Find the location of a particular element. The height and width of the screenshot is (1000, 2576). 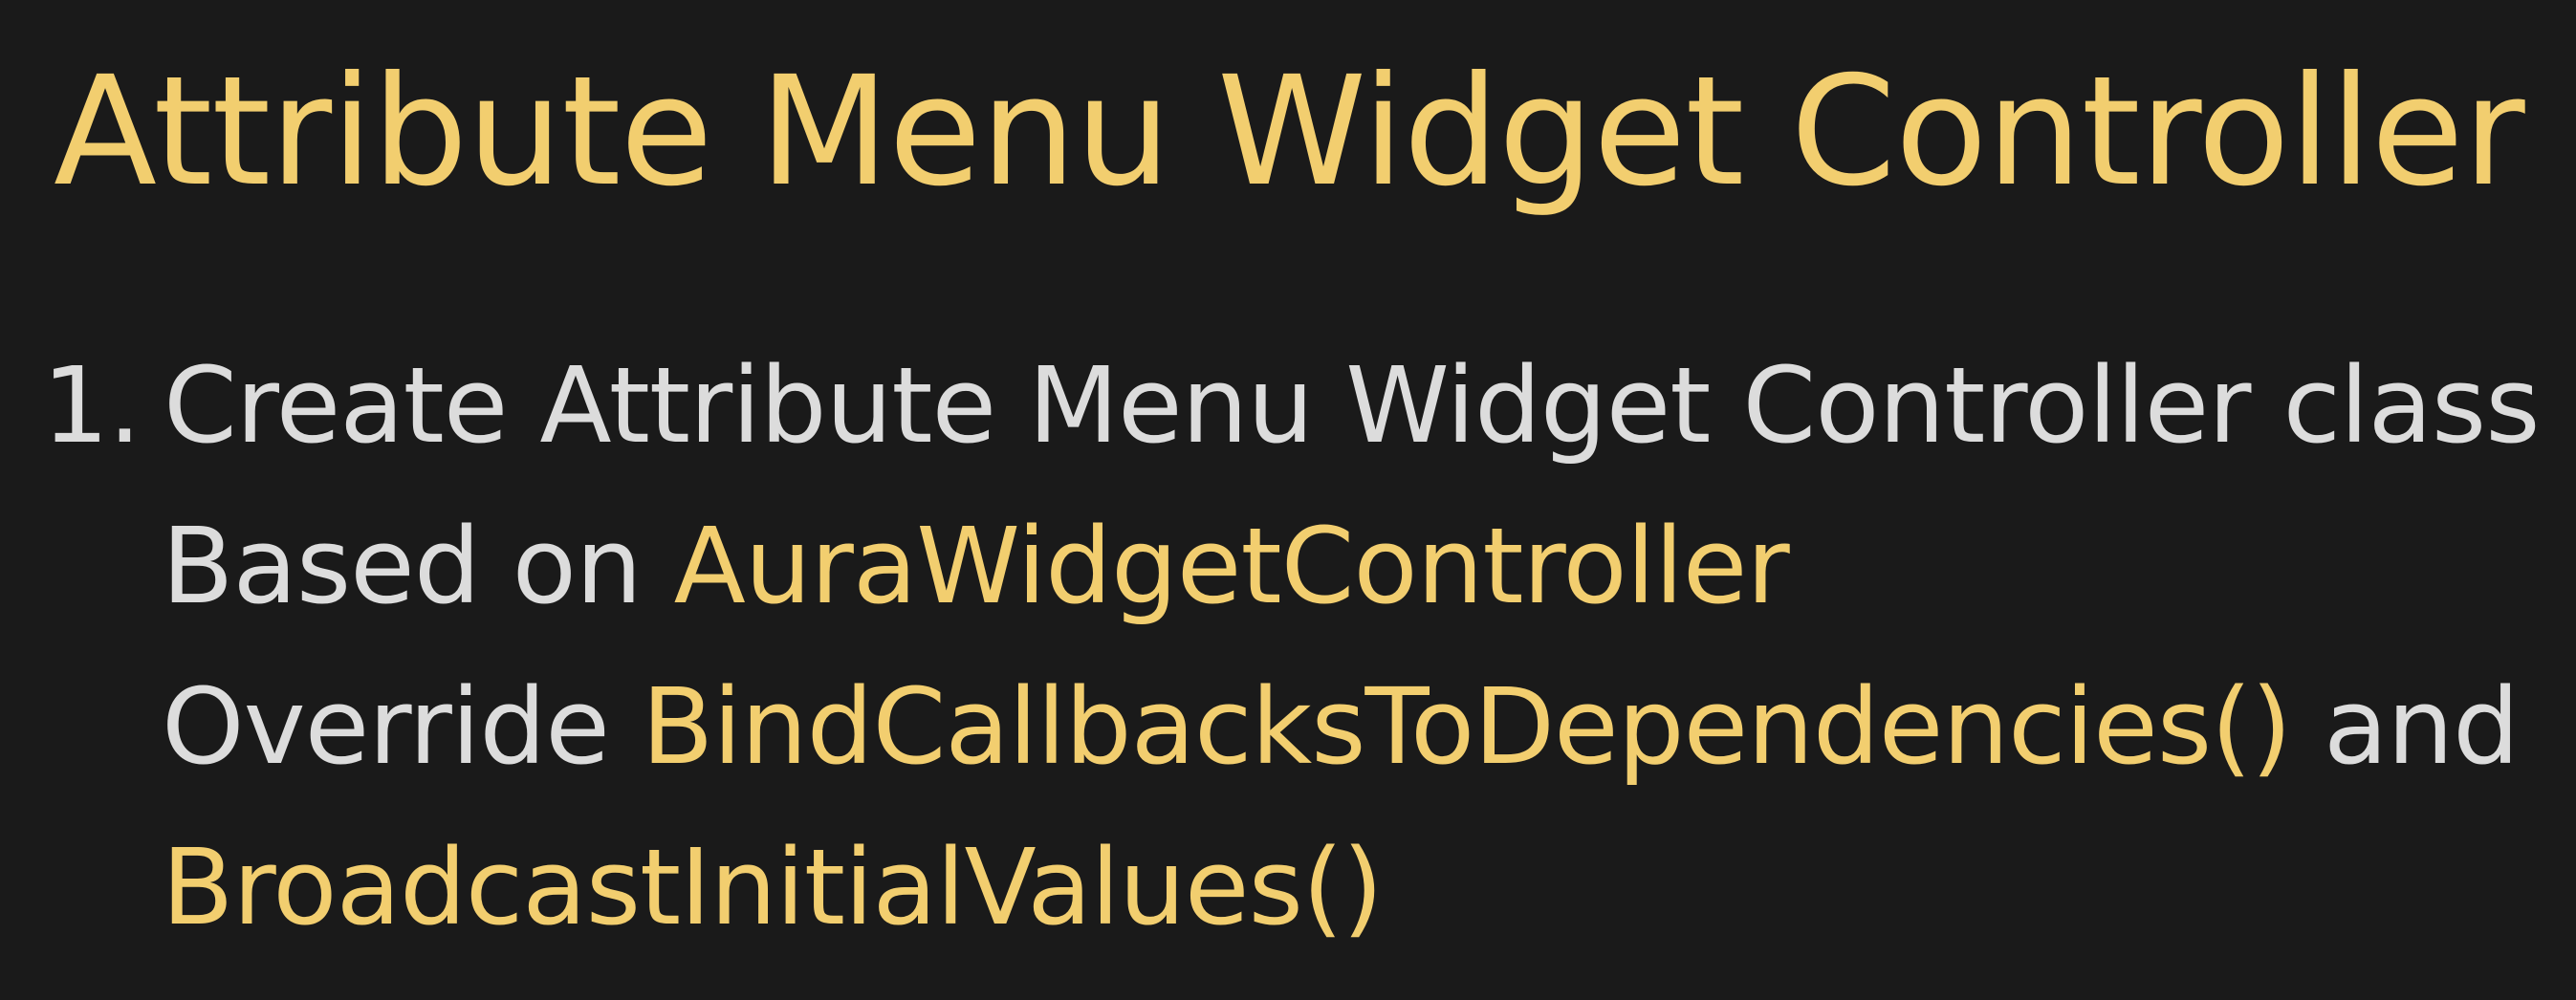

based-on-label: Based on is located at coordinates (402, 566).